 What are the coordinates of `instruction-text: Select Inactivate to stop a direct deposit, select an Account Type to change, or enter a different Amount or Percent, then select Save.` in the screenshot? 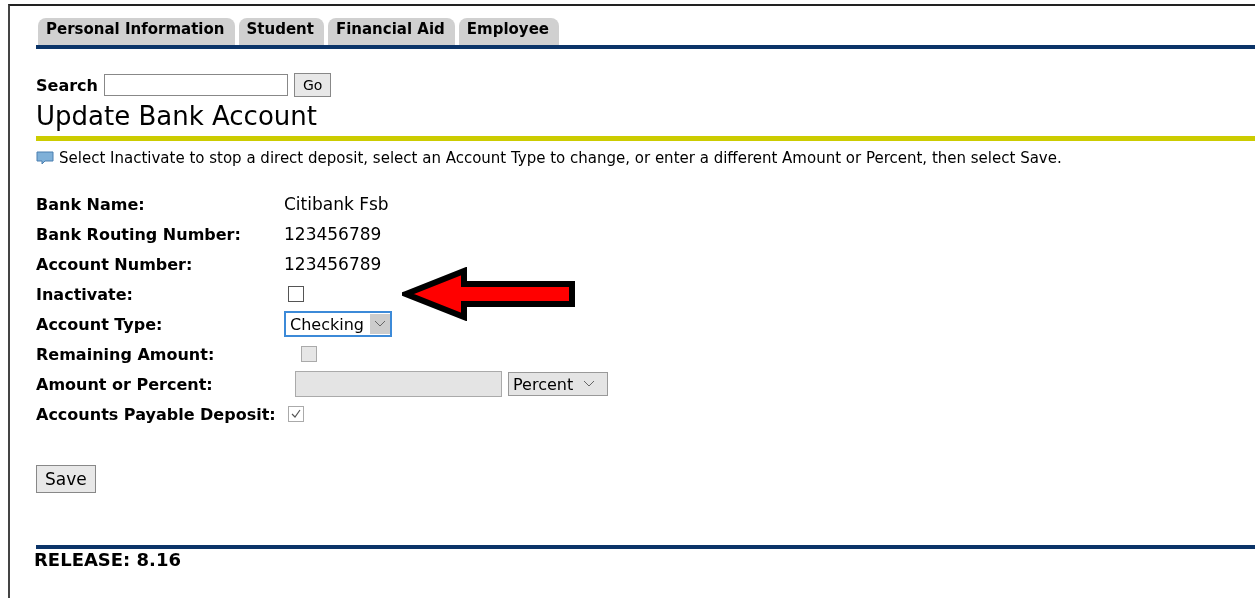 It's located at (560, 158).